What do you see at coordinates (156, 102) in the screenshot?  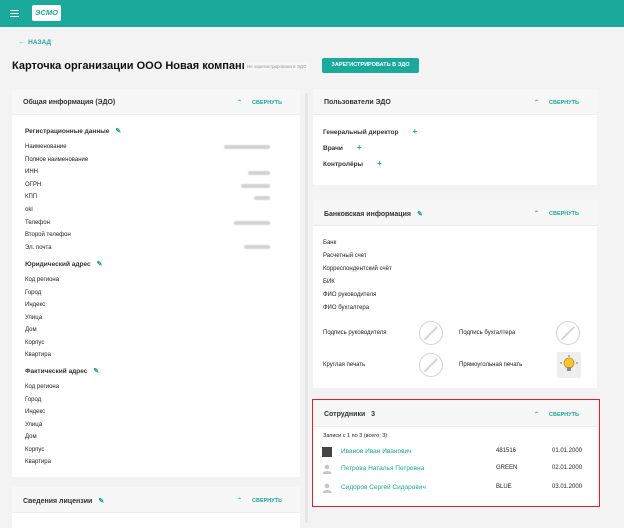 I see `general-info-header: Общая информация (ЭДО) ⌃ СВЕРНУТЬ` at bounding box center [156, 102].